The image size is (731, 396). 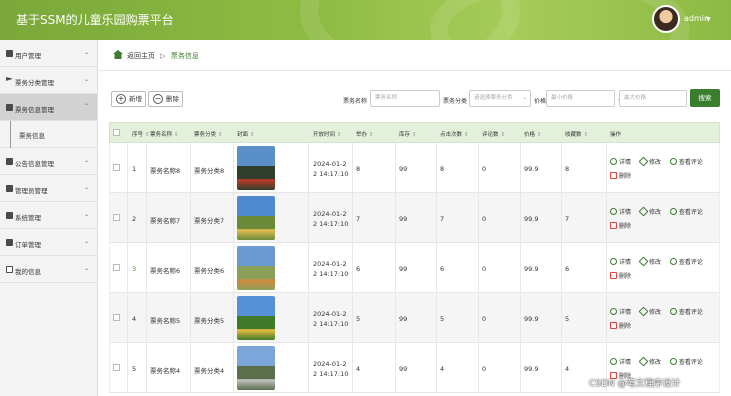 What do you see at coordinates (365, 134) in the screenshot?
I see `column-header: 举办 ⇕` at bounding box center [365, 134].